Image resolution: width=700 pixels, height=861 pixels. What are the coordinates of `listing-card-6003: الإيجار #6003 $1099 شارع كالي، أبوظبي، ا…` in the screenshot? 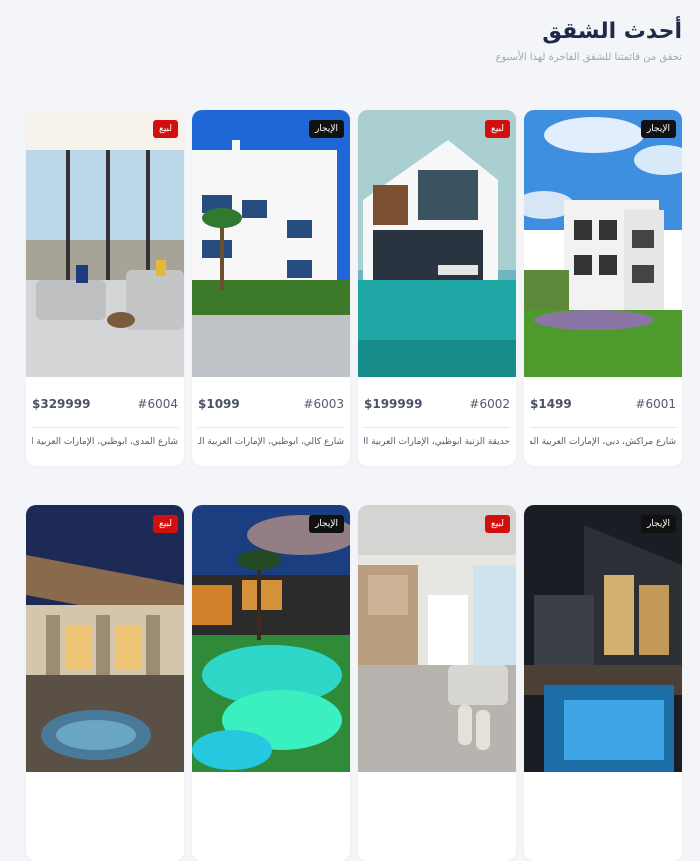 It's located at (271, 288).